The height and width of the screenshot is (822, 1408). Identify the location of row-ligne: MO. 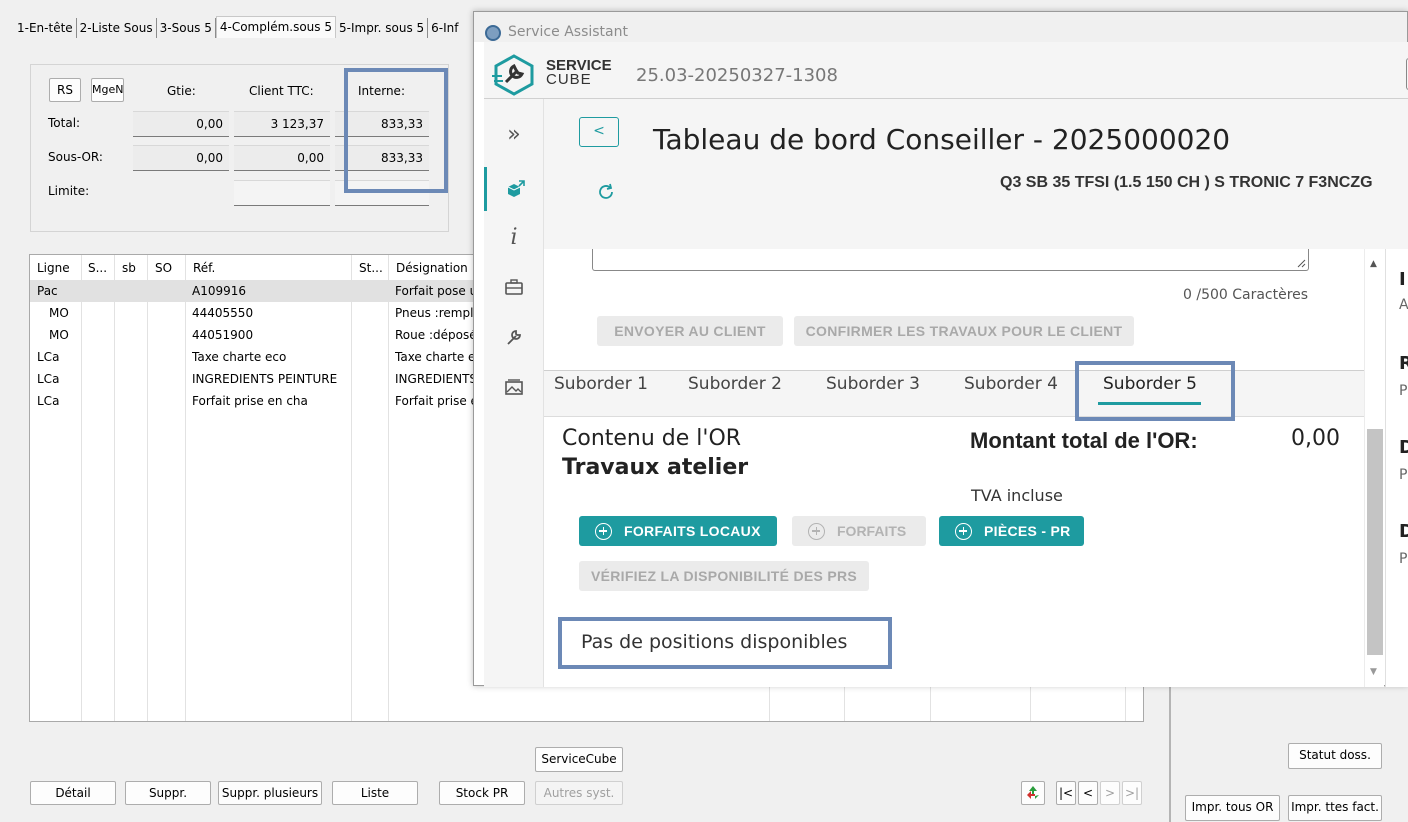
(59, 313).